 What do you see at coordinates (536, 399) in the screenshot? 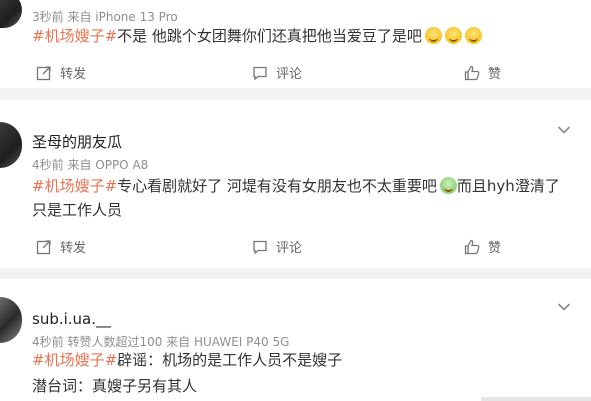
I see `divider` at bounding box center [536, 399].